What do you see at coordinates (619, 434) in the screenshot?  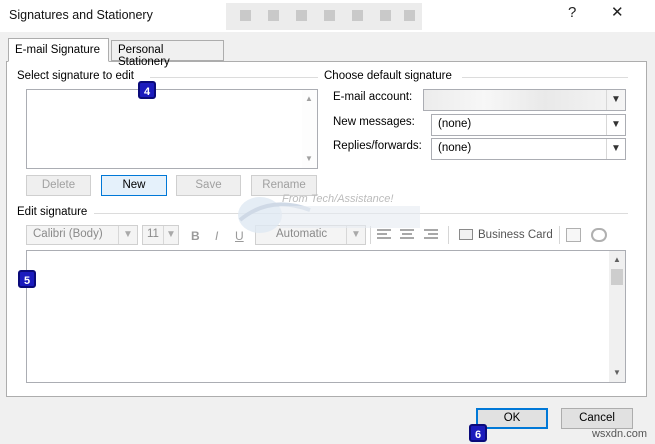 I see `site-watermark: wsxdn.com` at bounding box center [619, 434].